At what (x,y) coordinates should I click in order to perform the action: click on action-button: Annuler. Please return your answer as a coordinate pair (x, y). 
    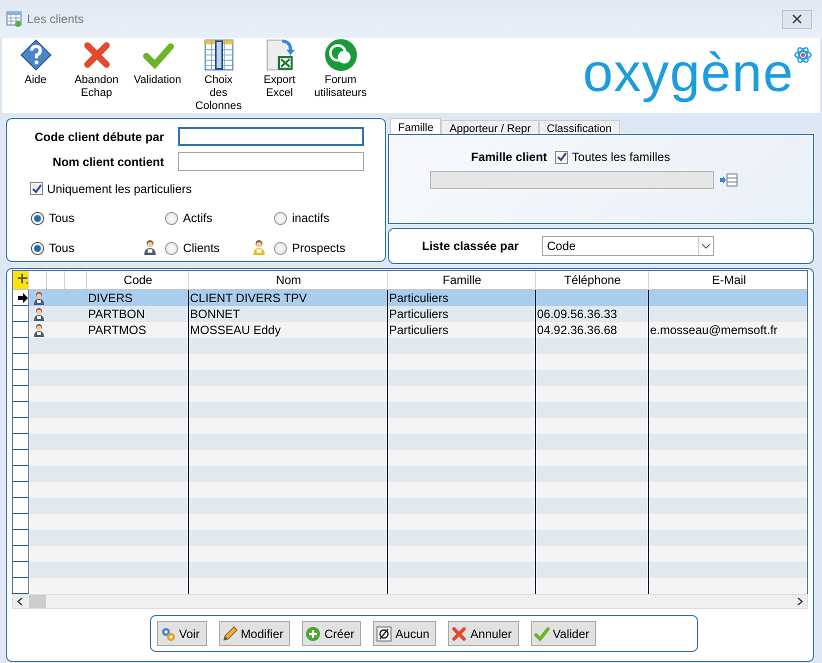
    Looking at the image, I should click on (483, 633).